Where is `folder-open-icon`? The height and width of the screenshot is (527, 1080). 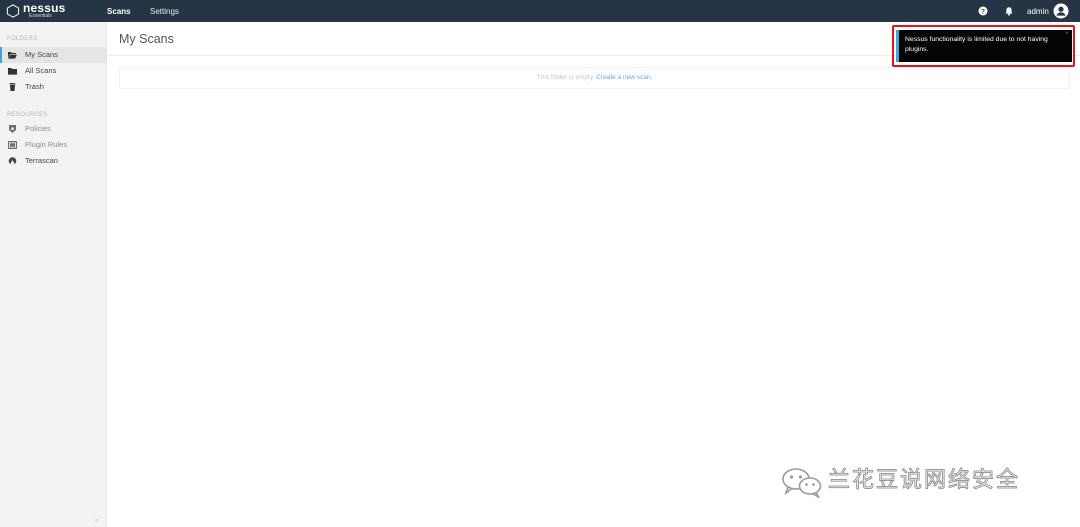 folder-open-icon is located at coordinates (12, 55).